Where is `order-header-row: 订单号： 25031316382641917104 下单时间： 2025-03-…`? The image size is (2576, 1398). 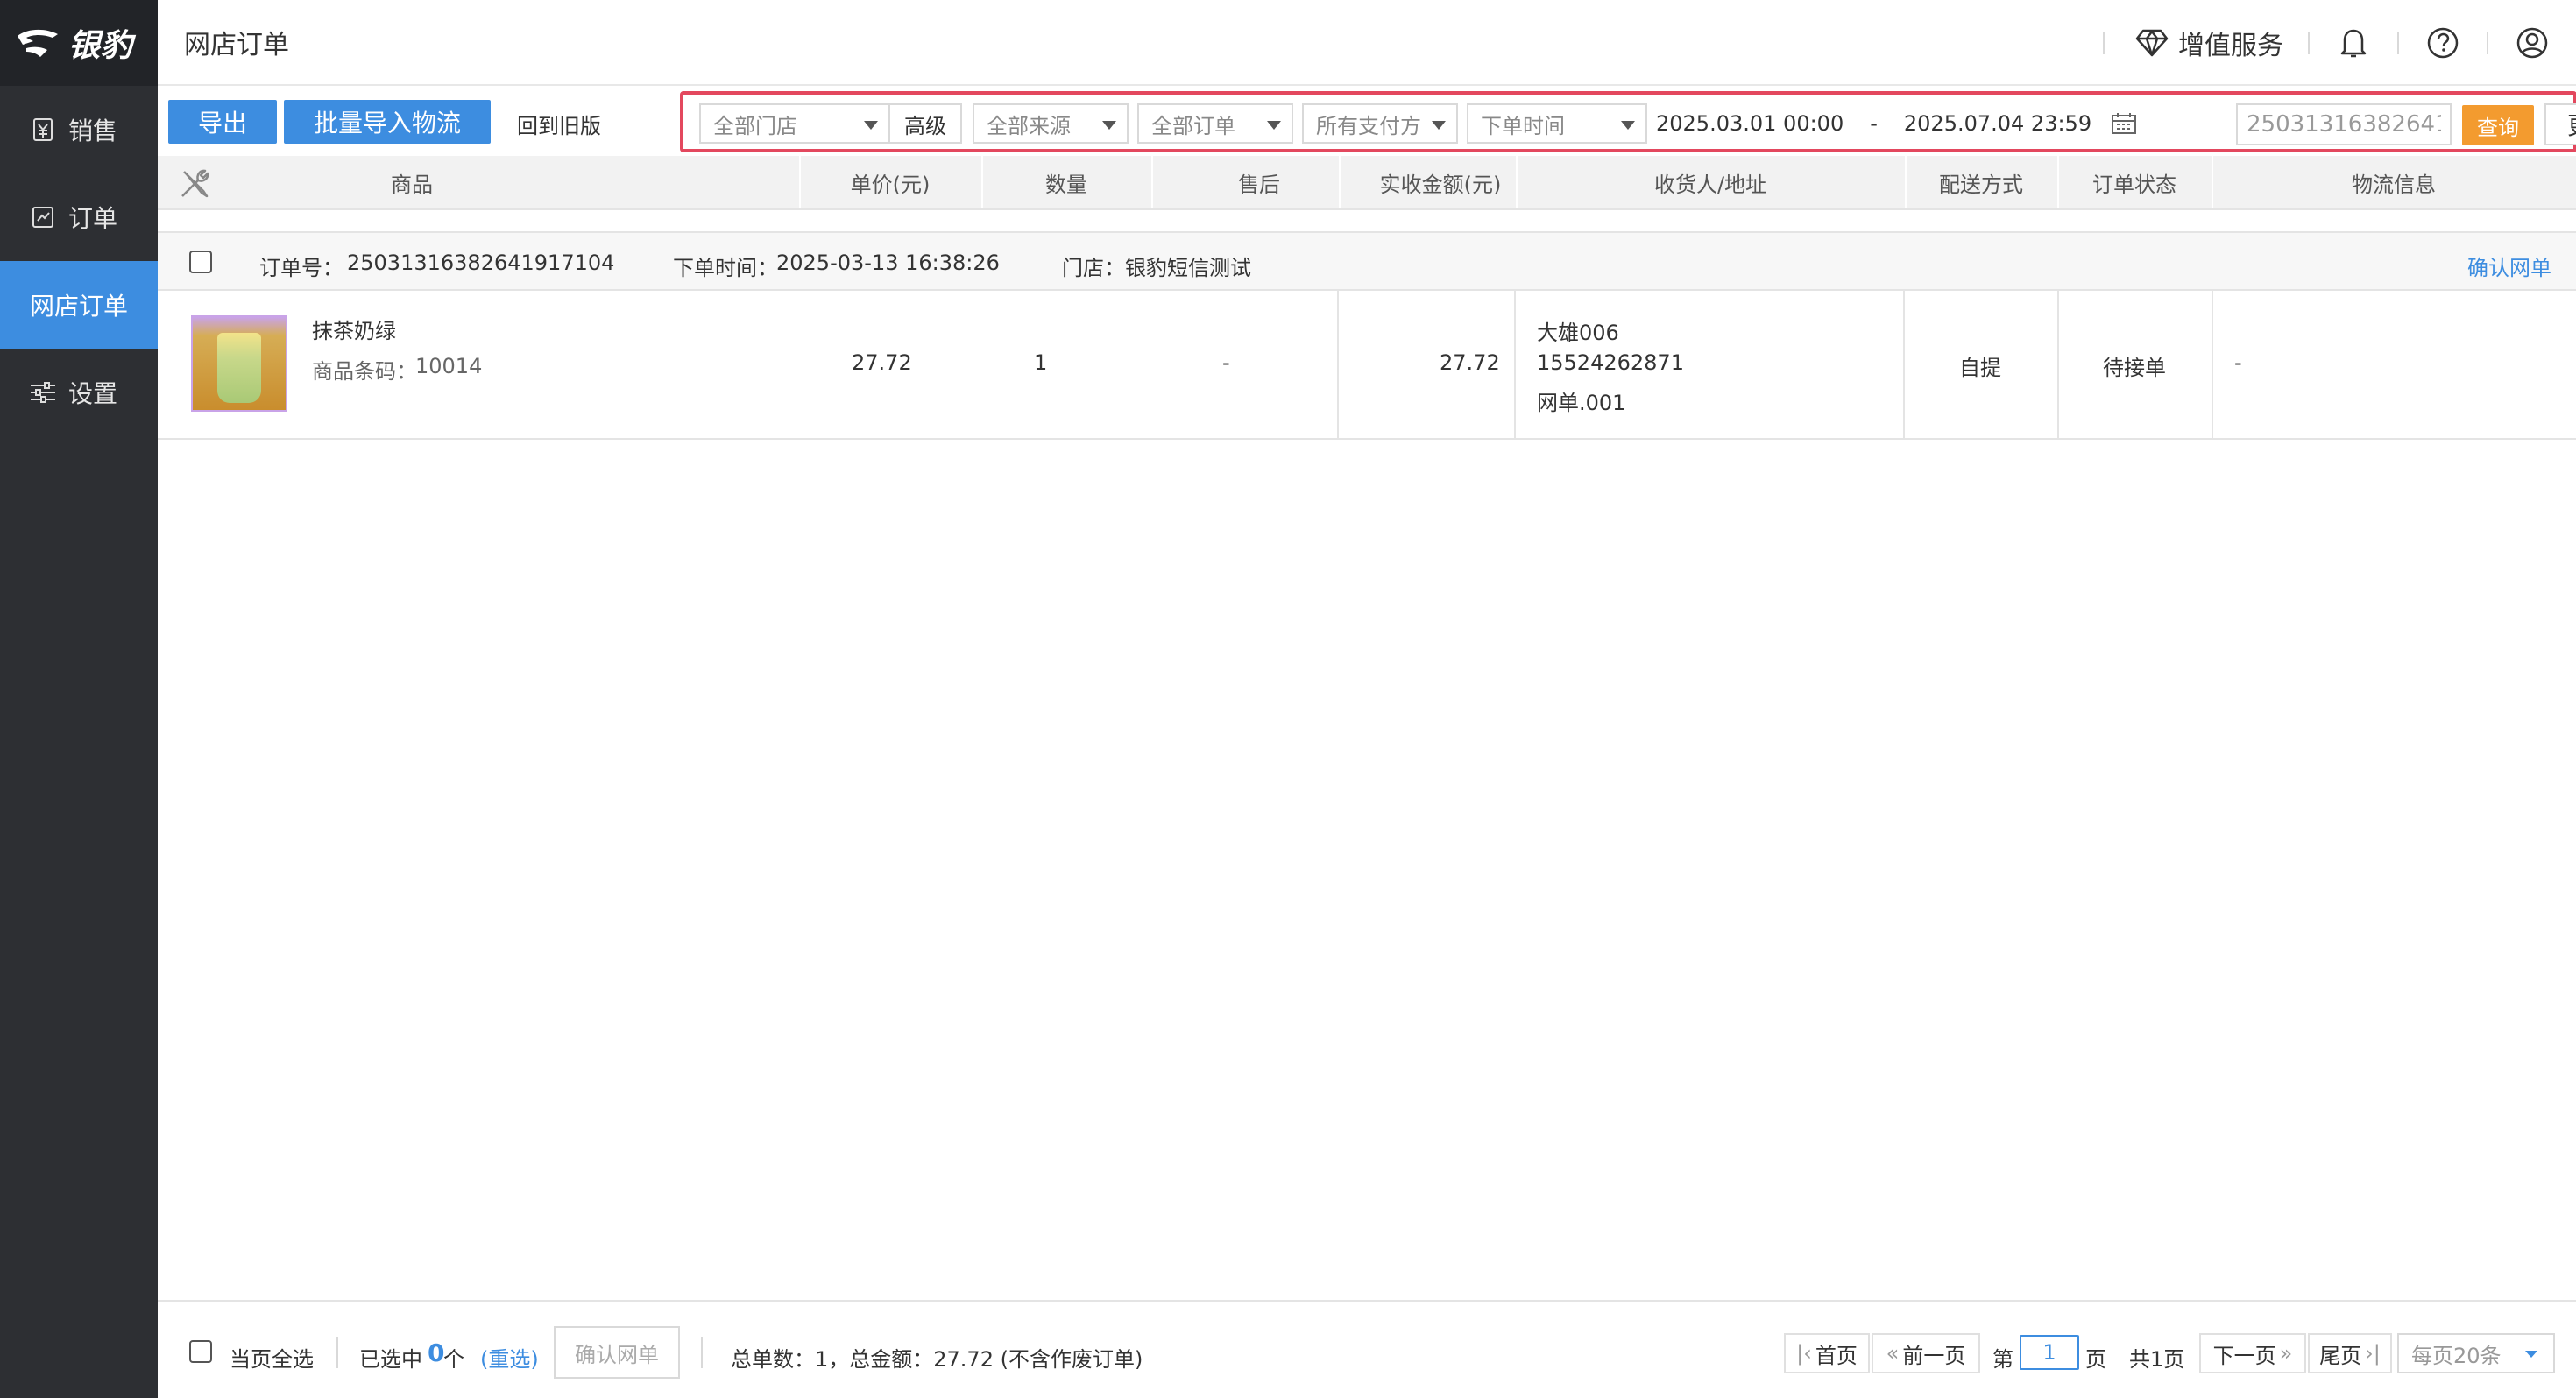 order-header-row: 订单号： 25031316382641917104 下单时间： 2025-03-… is located at coordinates (1367, 261).